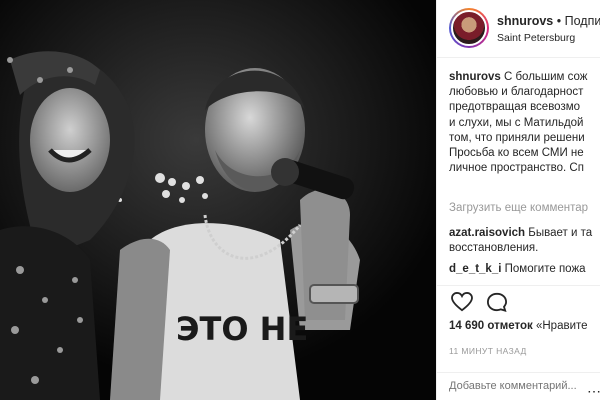 This screenshot has width=600, height=400. Describe the element at coordinates (494, 248) in the screenshot. I see `comment-text-continued: восстановления.` at that location.